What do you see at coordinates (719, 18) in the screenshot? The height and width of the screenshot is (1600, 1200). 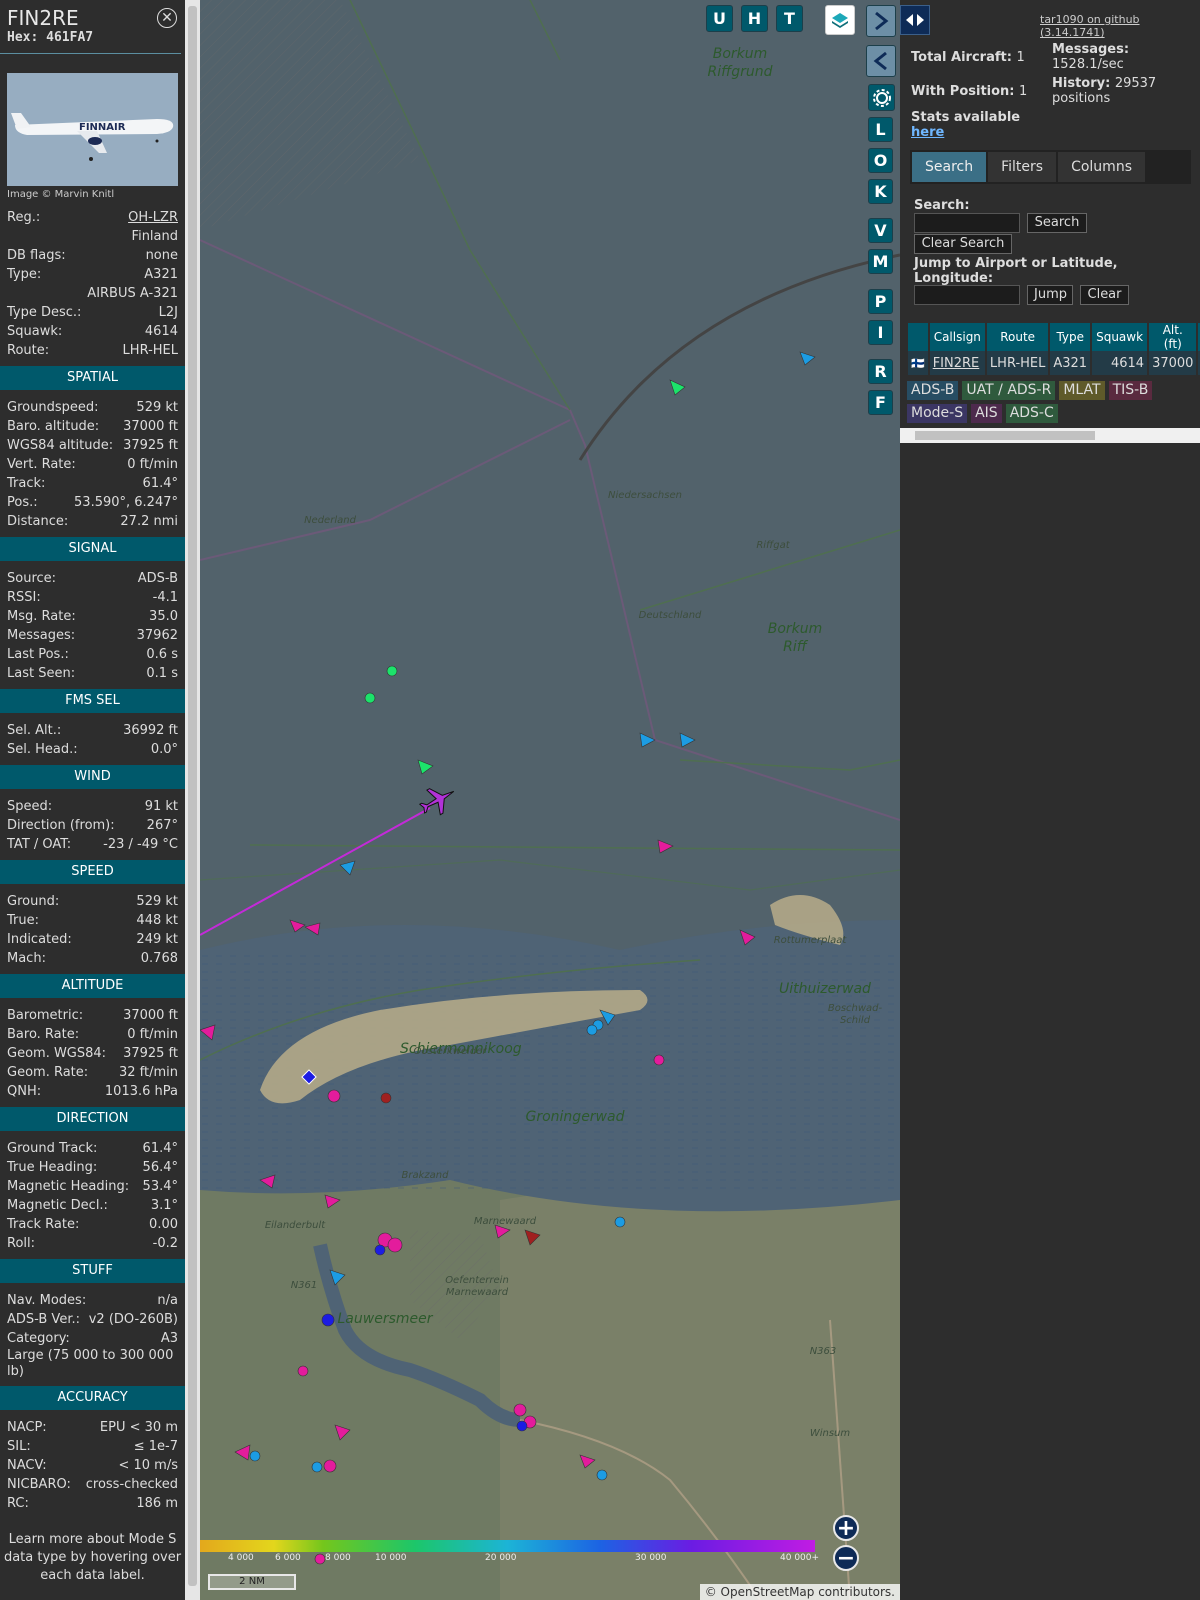 I see `map-button-u: U` at bounding box center [719, 18].